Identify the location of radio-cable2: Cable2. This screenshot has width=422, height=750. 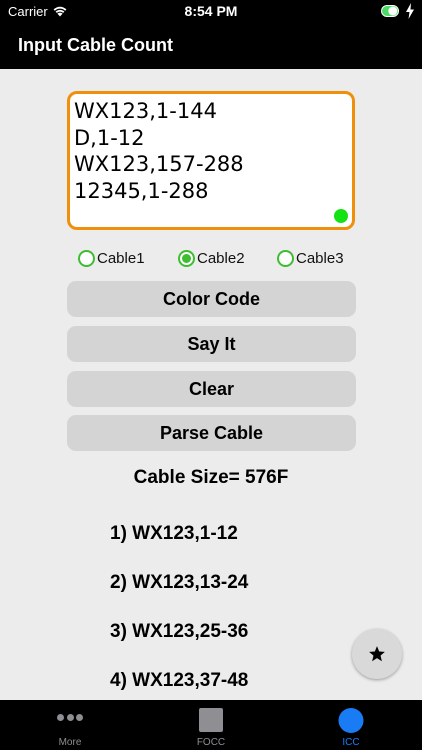
(211, 258).